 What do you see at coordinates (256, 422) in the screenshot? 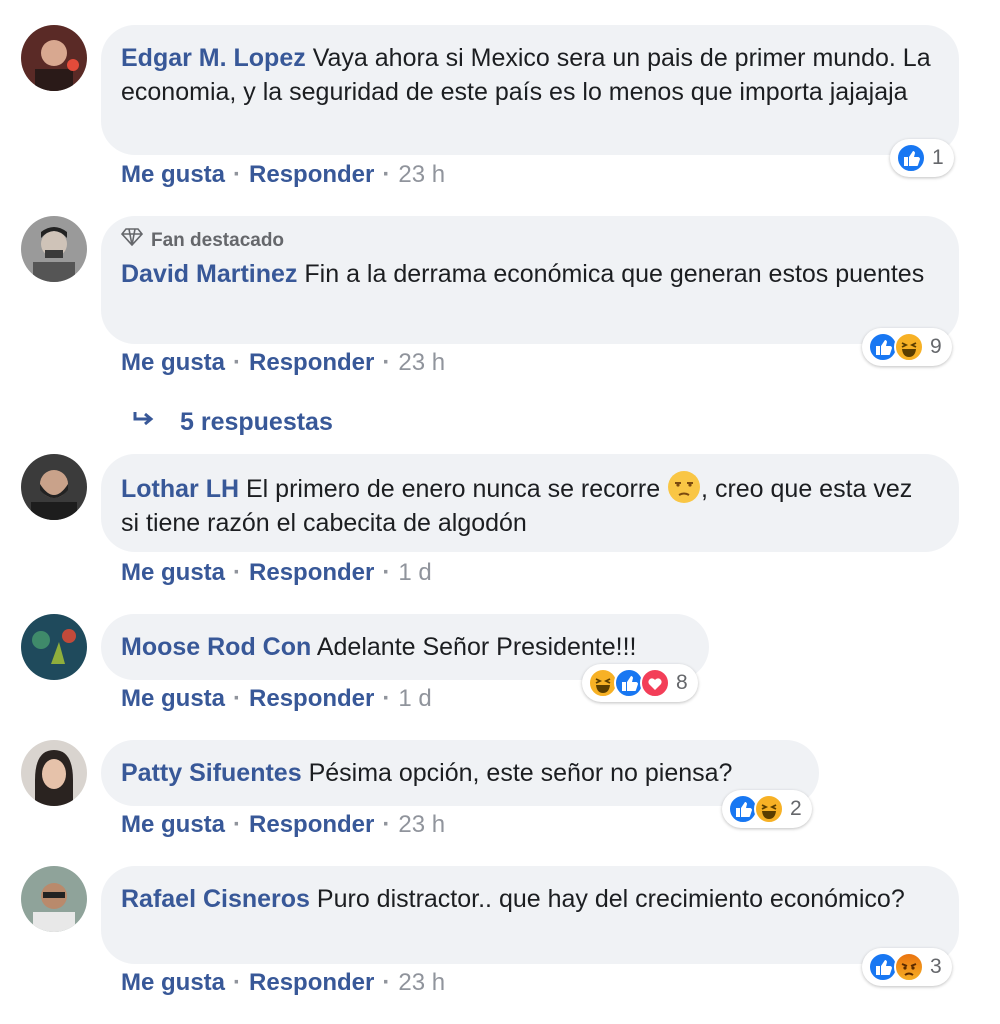
I see `replies-count-label: 5 respuestas` at bounding box center [256, 422].